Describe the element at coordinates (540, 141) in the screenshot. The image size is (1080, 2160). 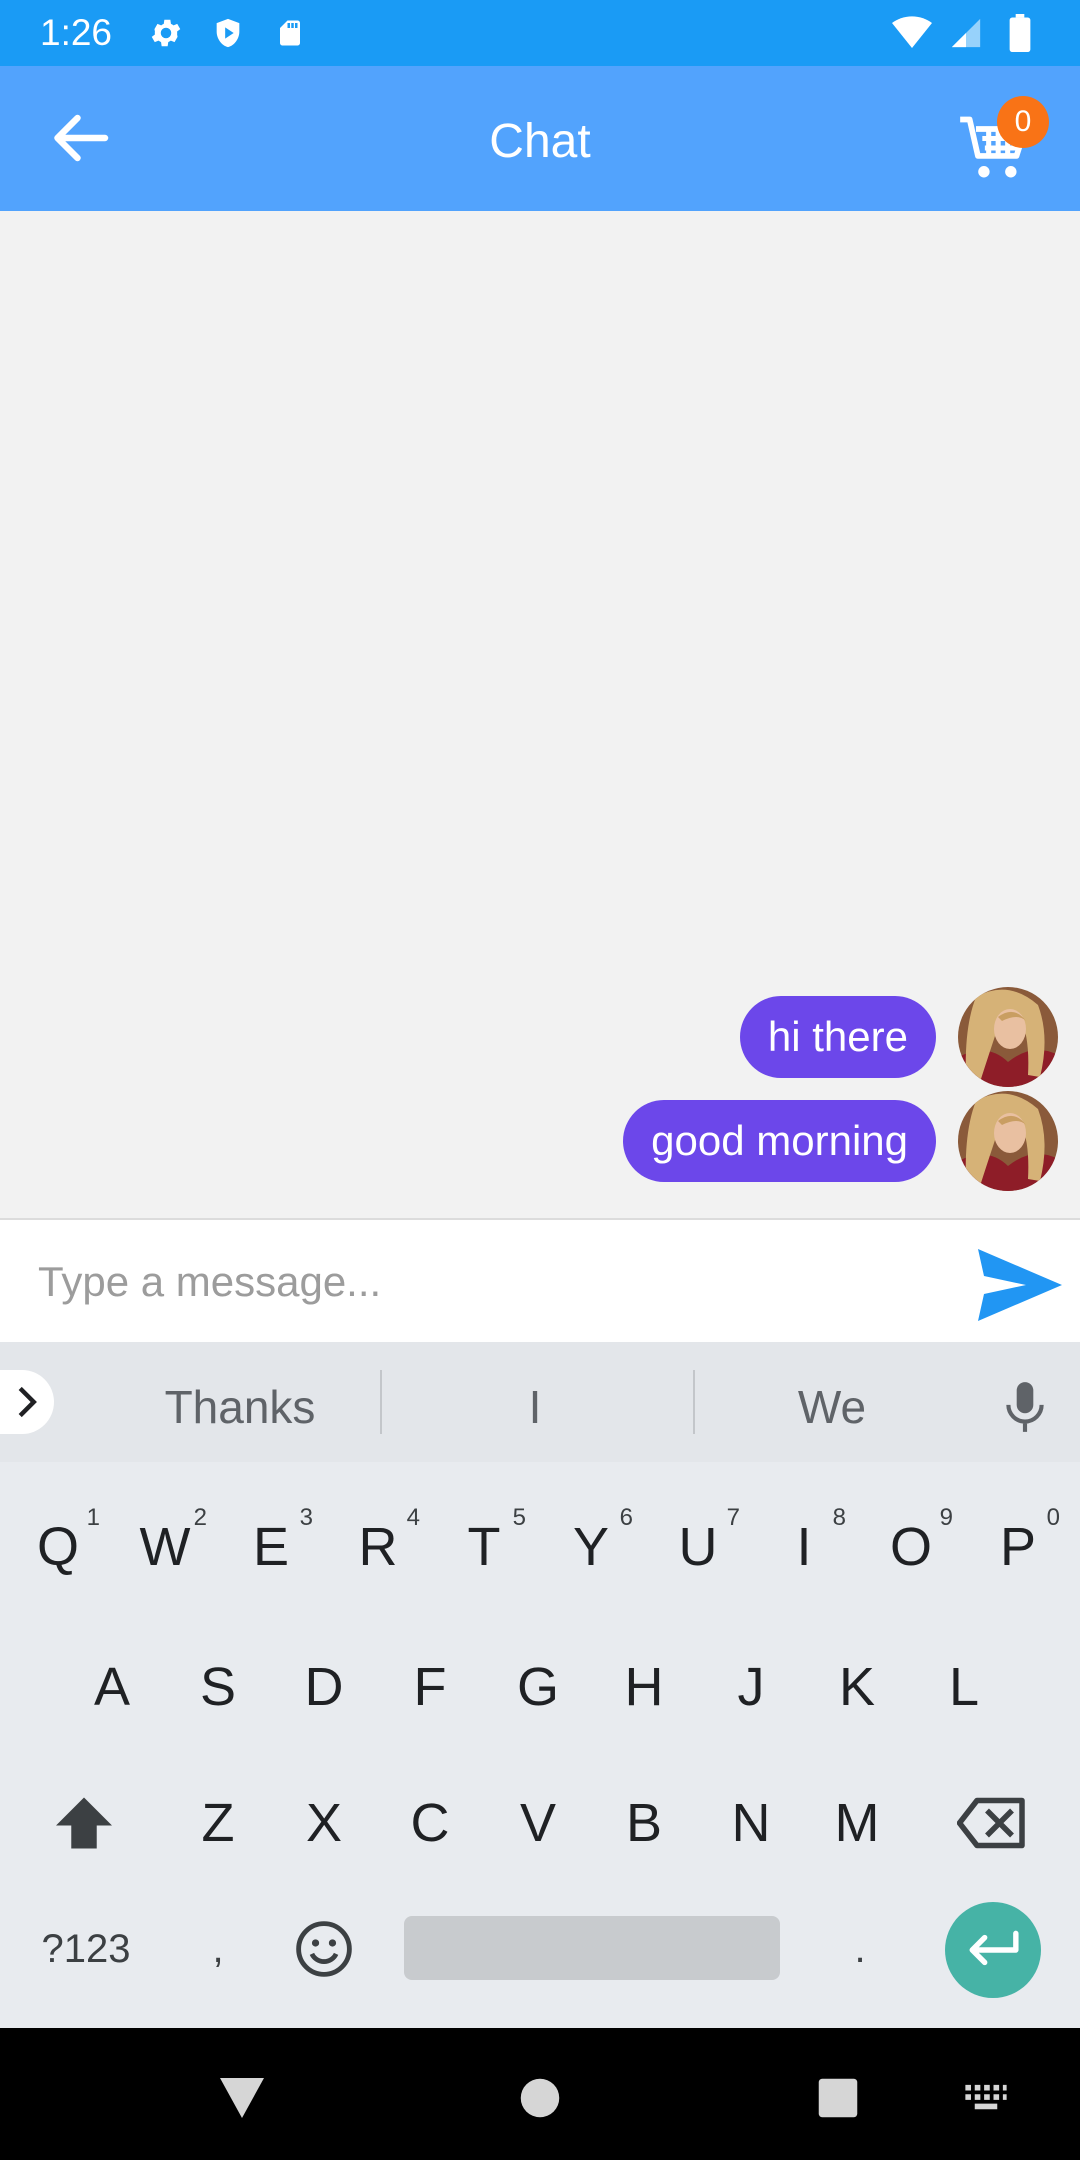
I see `page-title: Chat` at that location.